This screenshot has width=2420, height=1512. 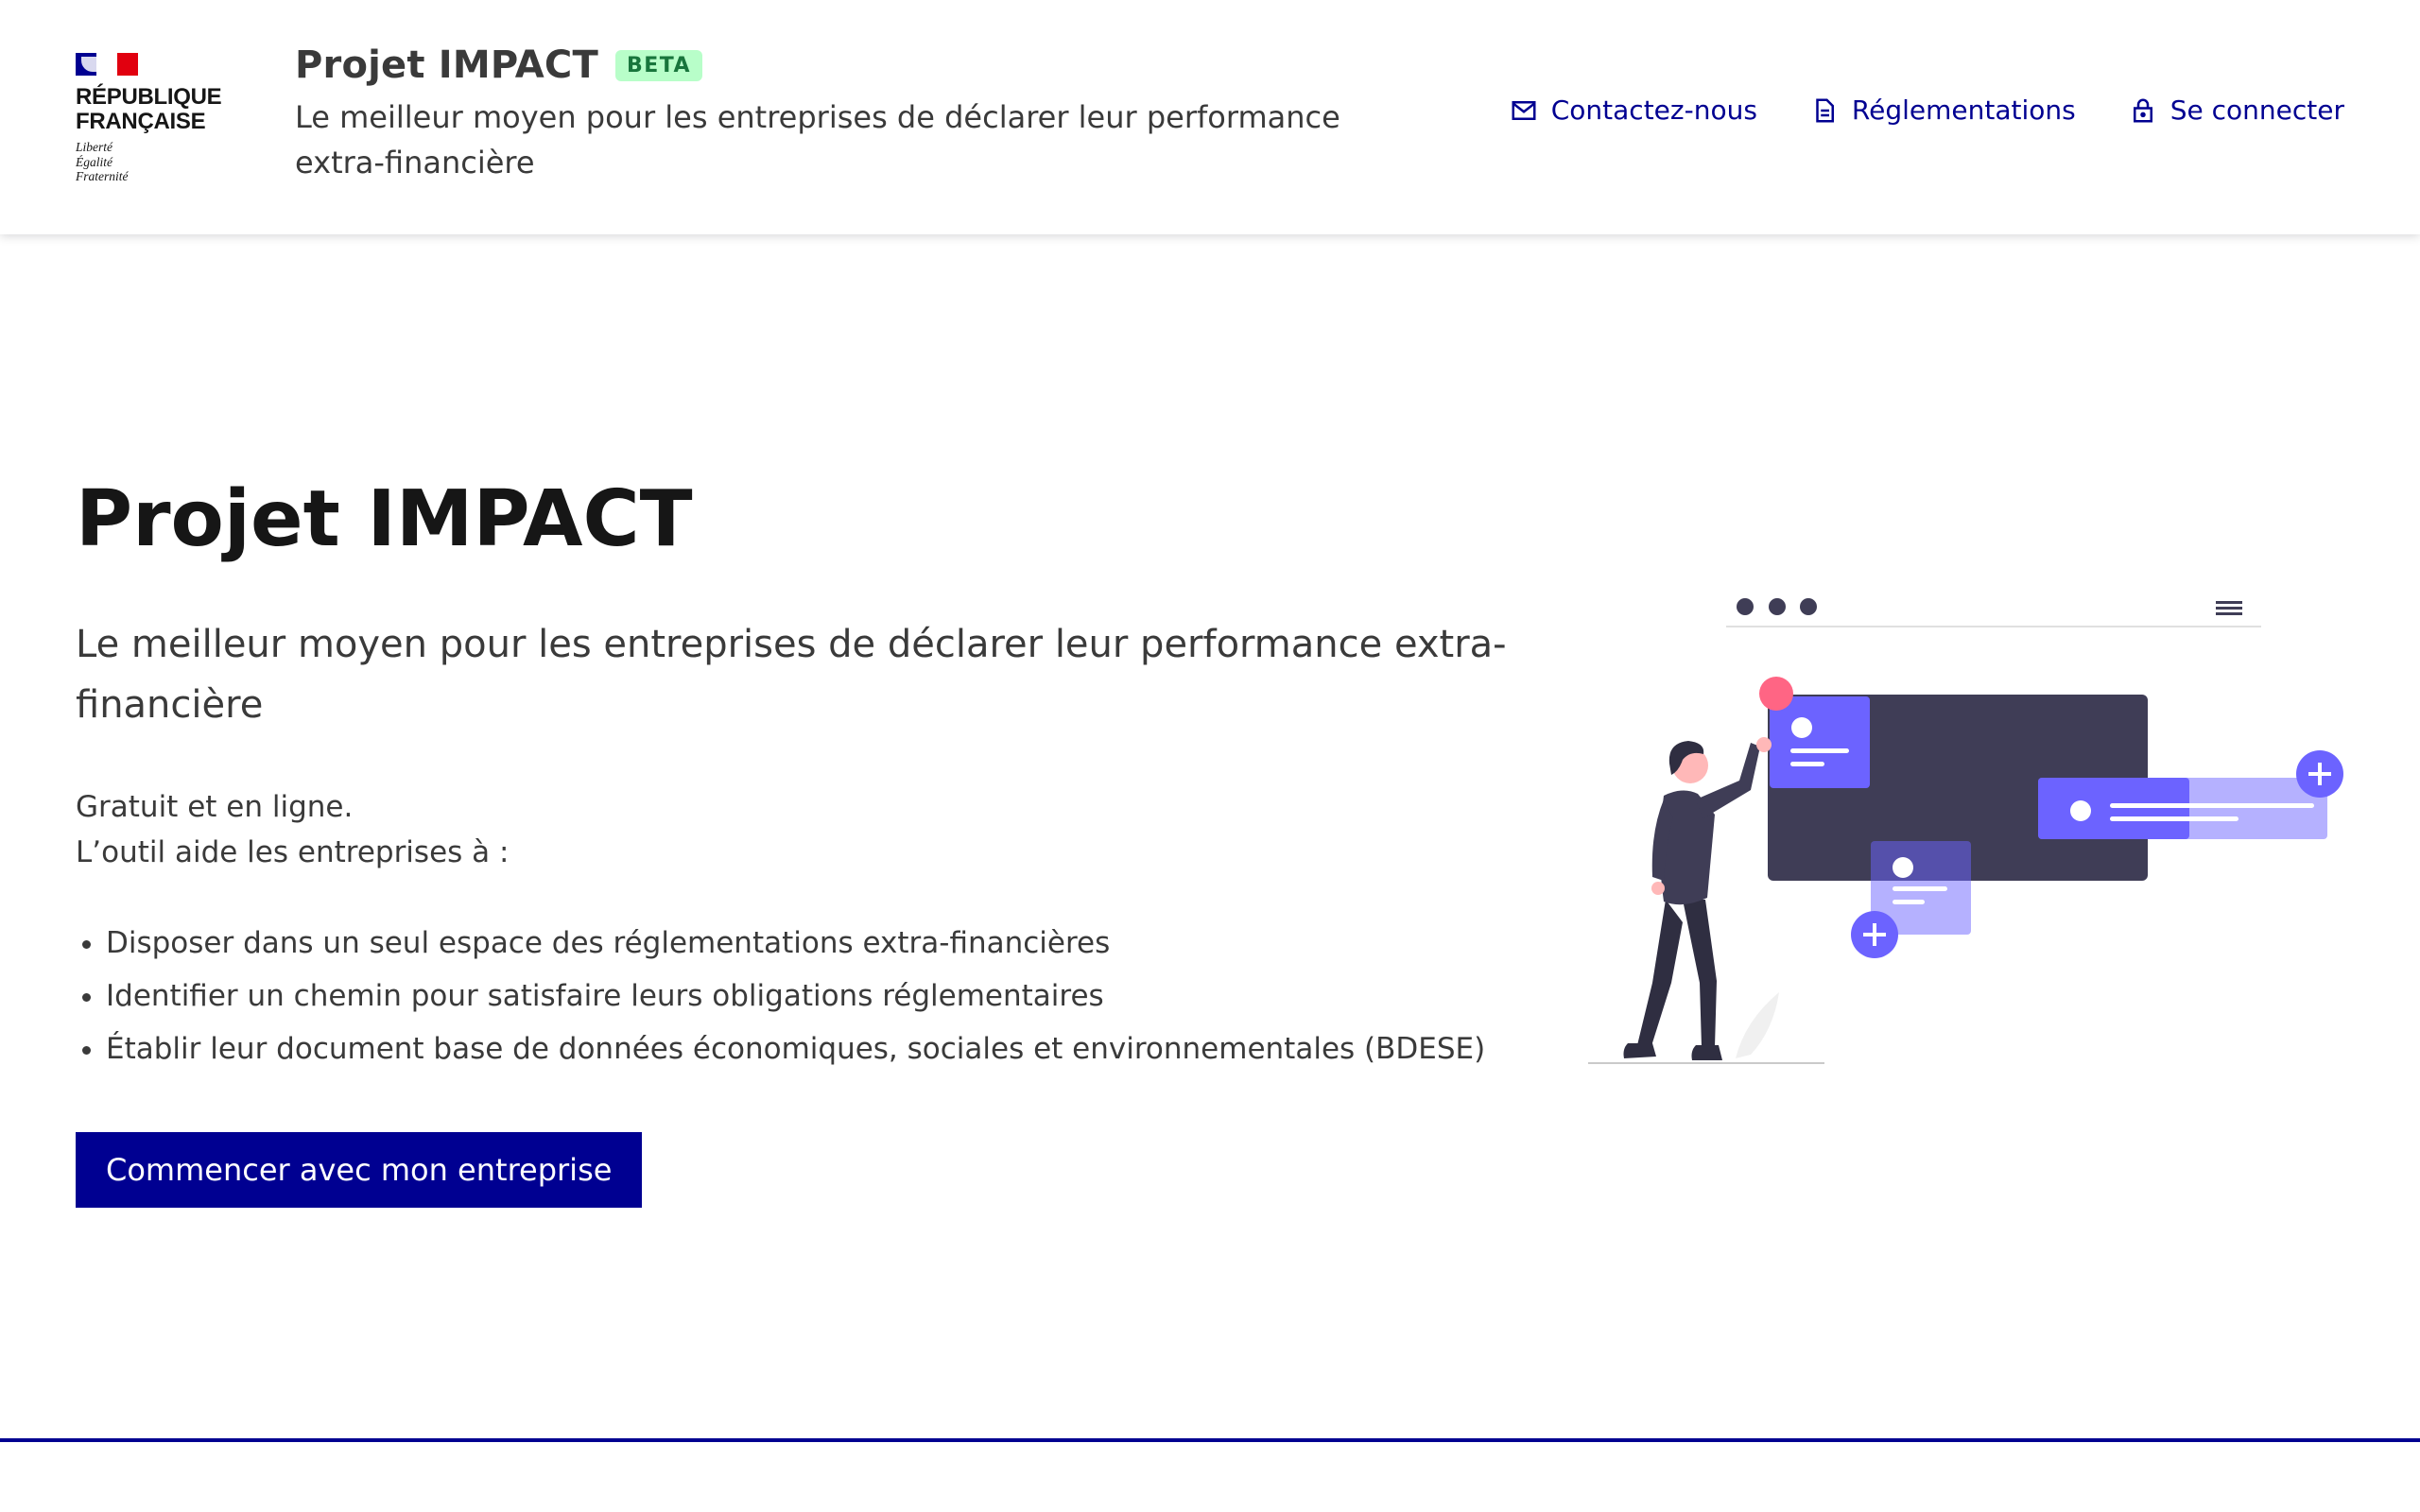 What do you see at coordinates (215, 807) in the screenshot?
I see `hero-intro-line: Gratuit et en ligne.` at bounding box center [215, 807].